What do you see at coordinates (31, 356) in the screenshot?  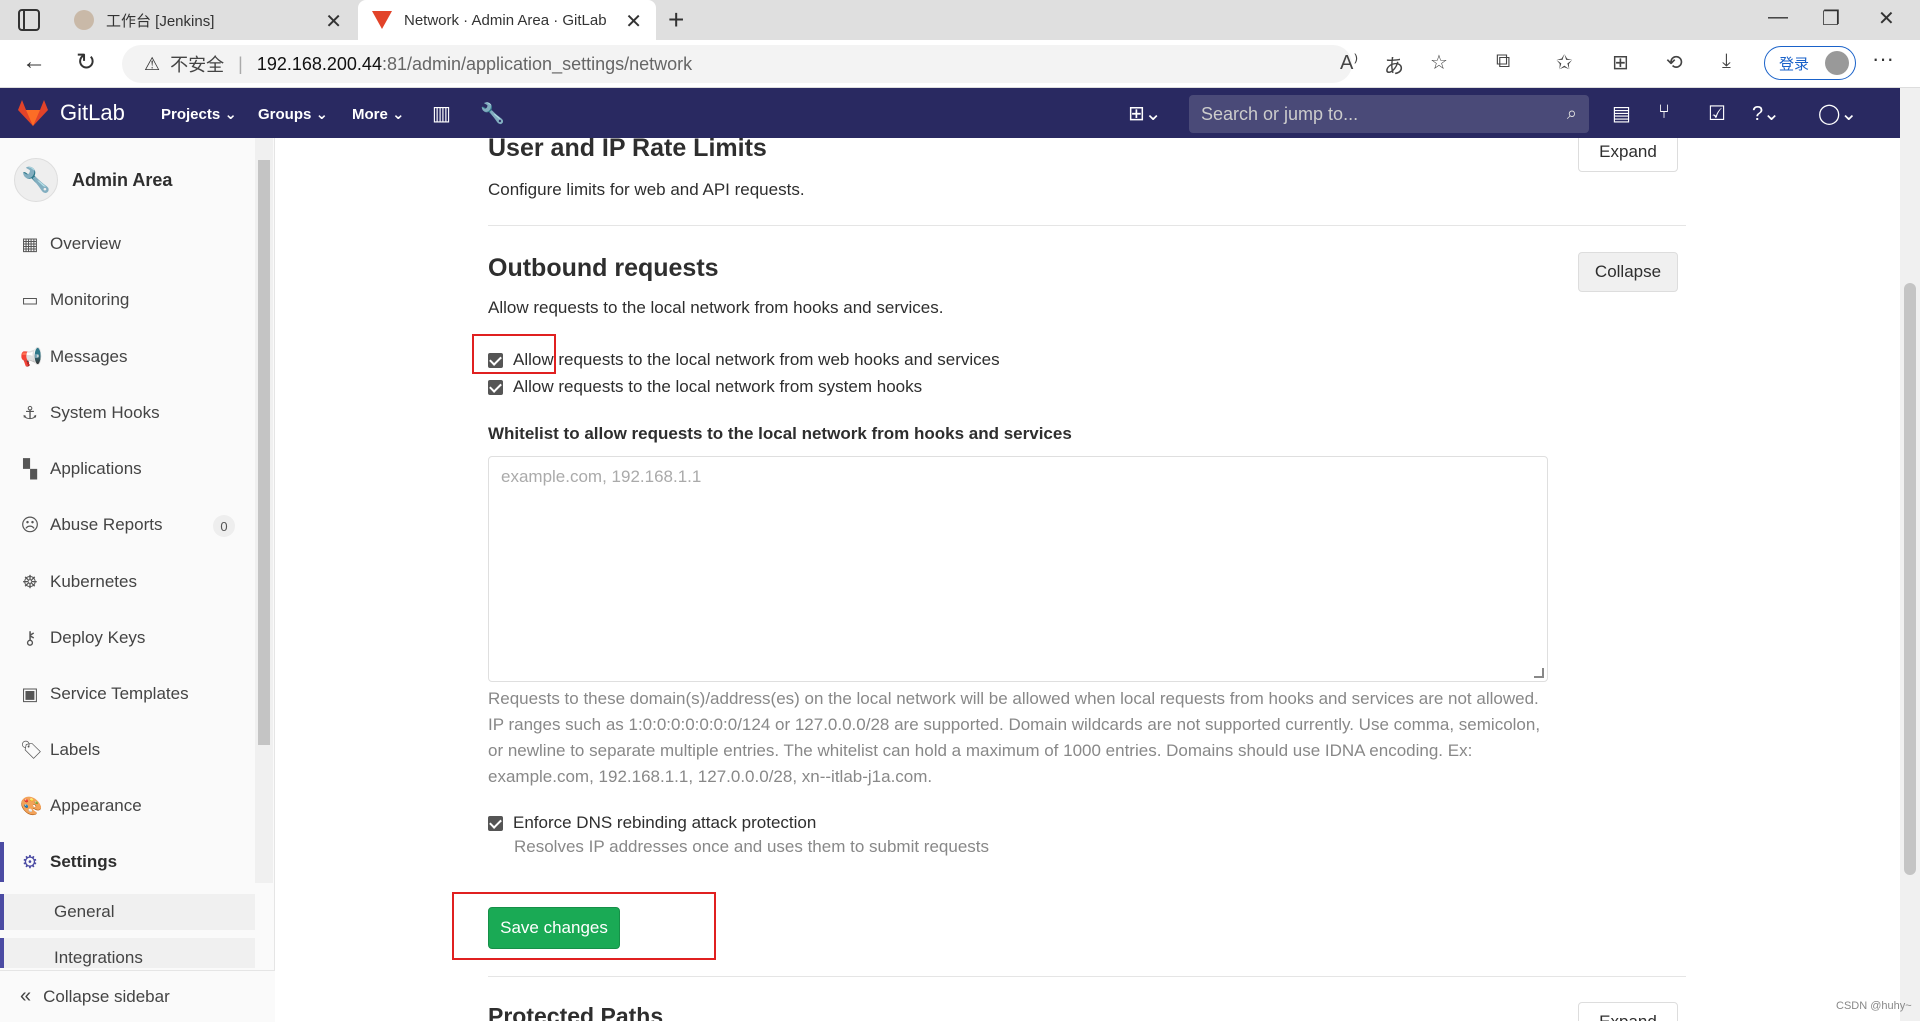 I see `megaphone-icon: 📢` at bounding box center [31, 356].